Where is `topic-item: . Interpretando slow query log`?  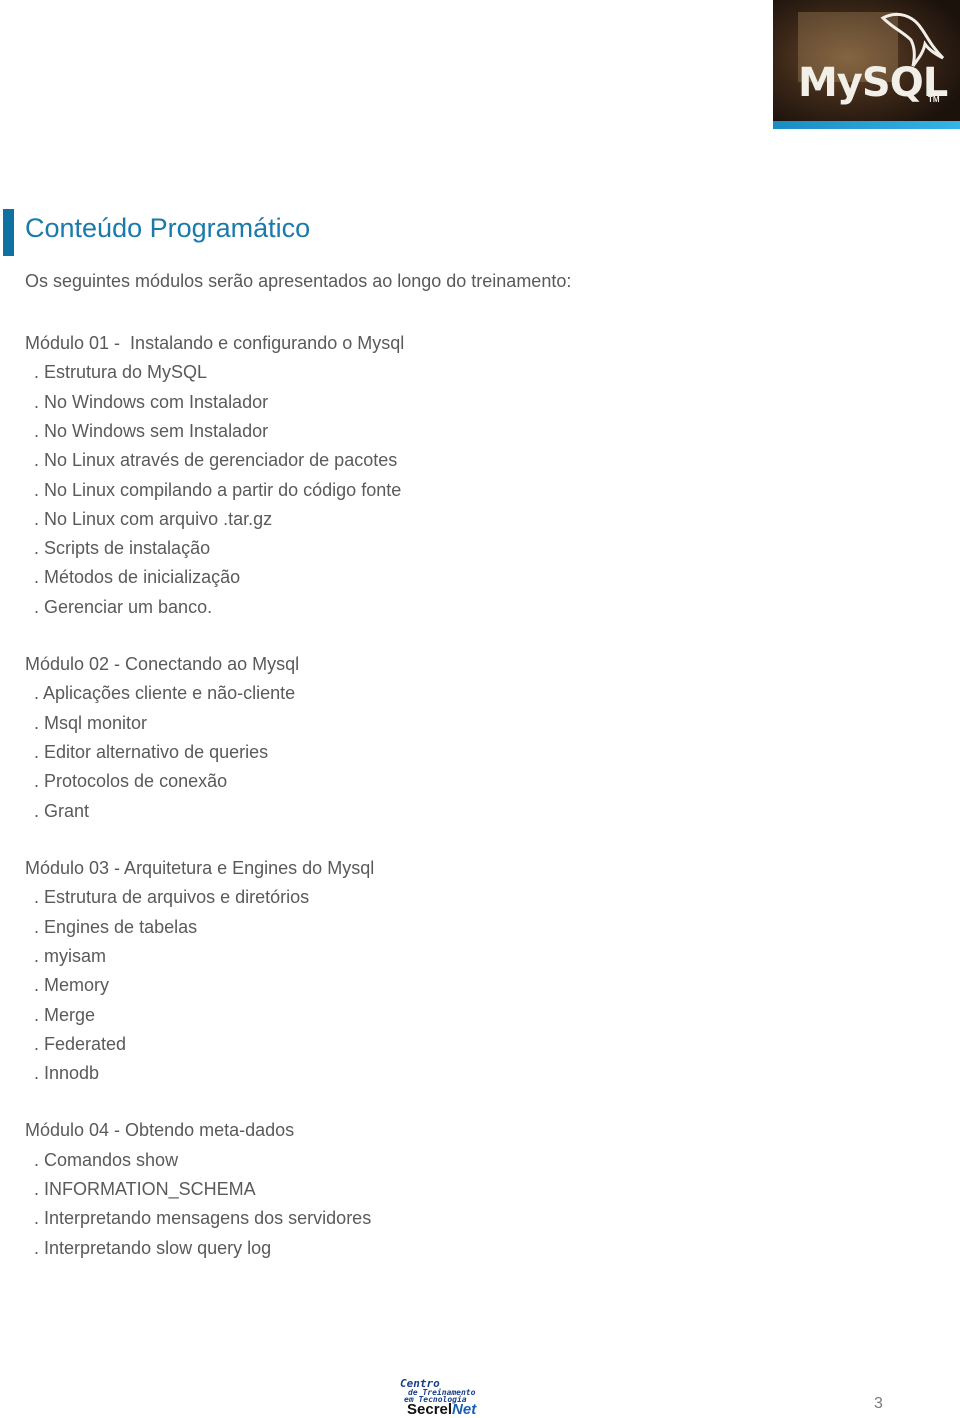
topic-item: . Interpretando slow query log is located at coordinates (153, 1247).